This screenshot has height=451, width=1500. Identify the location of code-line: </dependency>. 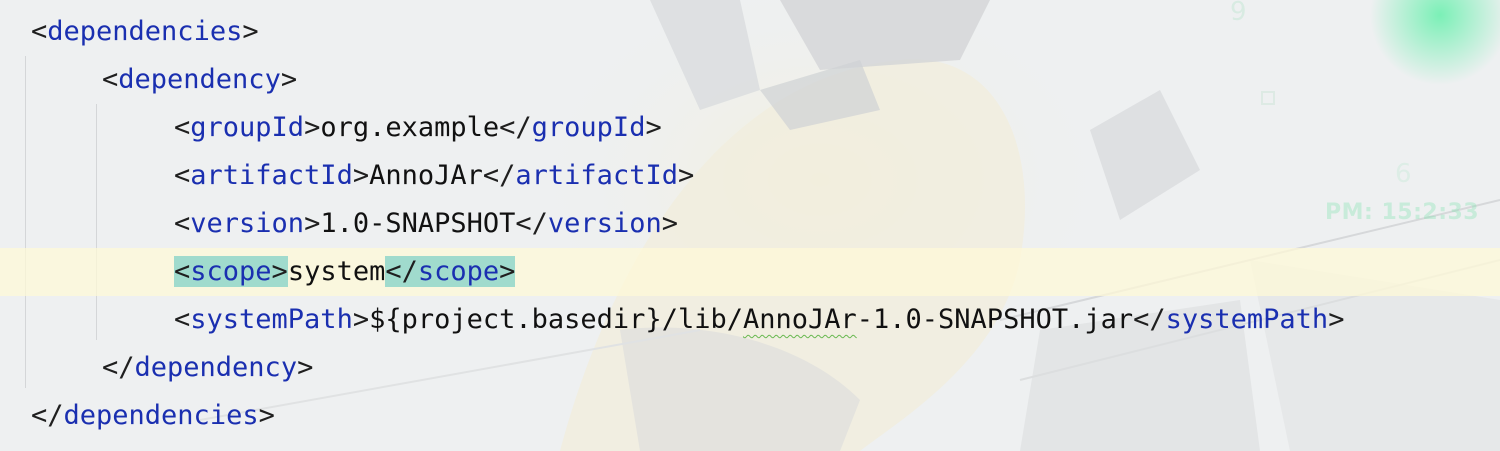
(750, 368).